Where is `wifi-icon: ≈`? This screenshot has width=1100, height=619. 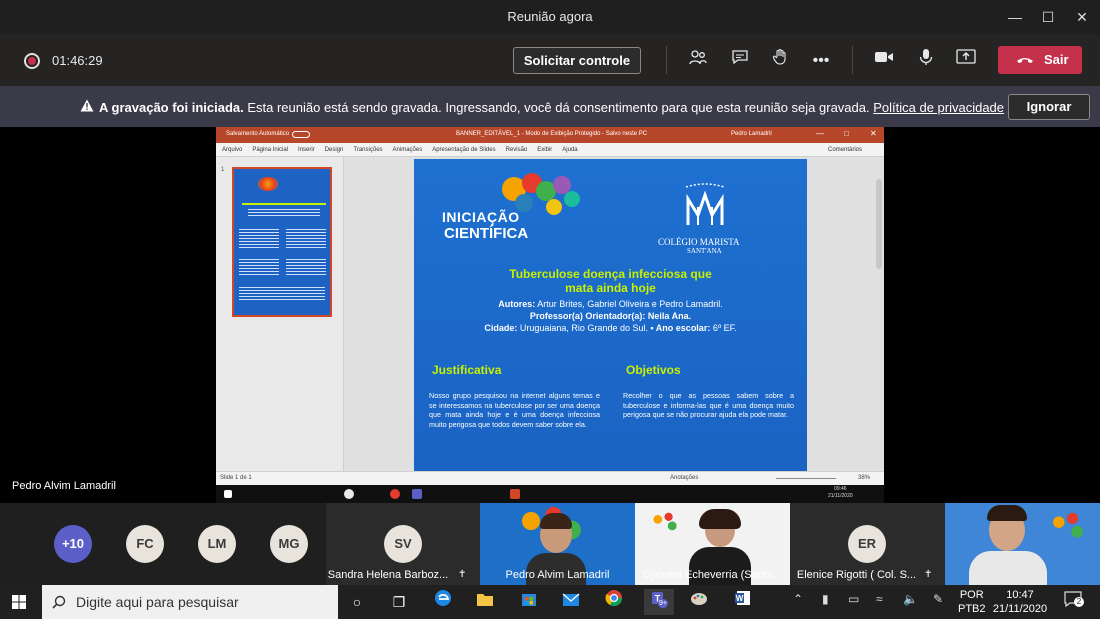
wifi-icon: ≈ is located at coordinates (879, 599).